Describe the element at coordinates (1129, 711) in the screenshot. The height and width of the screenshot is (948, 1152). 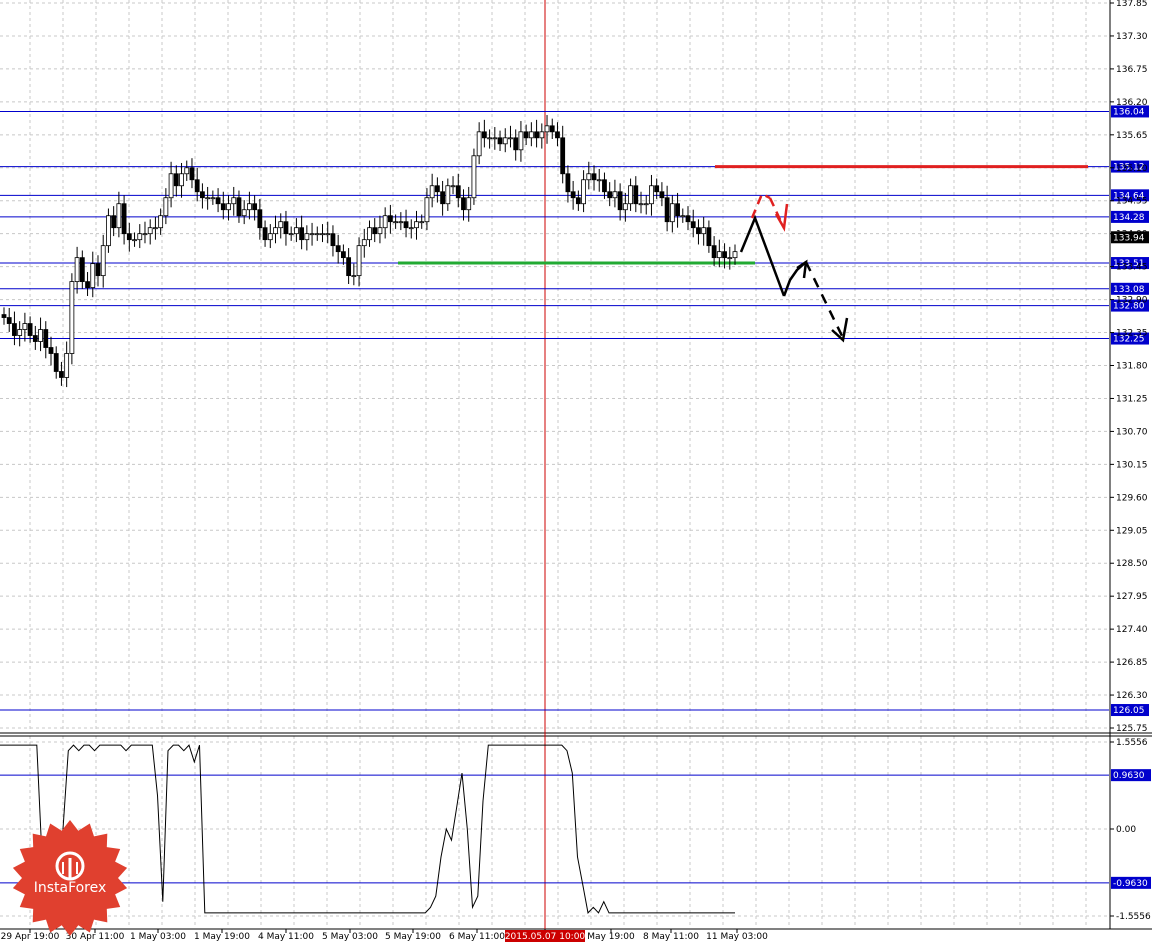
I see `level-tag-label: 126.05` at that location.